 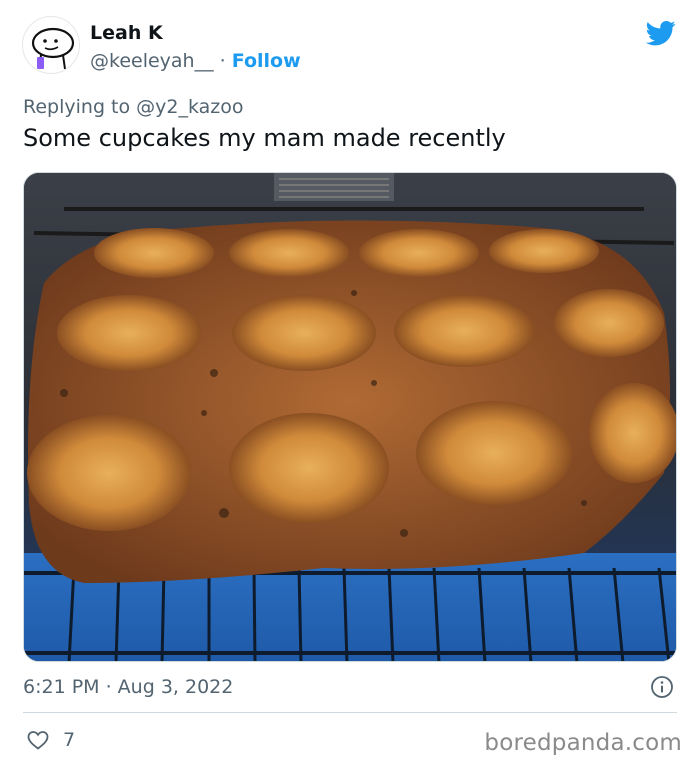 What do you see at coordinates (38, 740) in the screenshot?
I see `heart-icon` at bounding box center [38, 740].